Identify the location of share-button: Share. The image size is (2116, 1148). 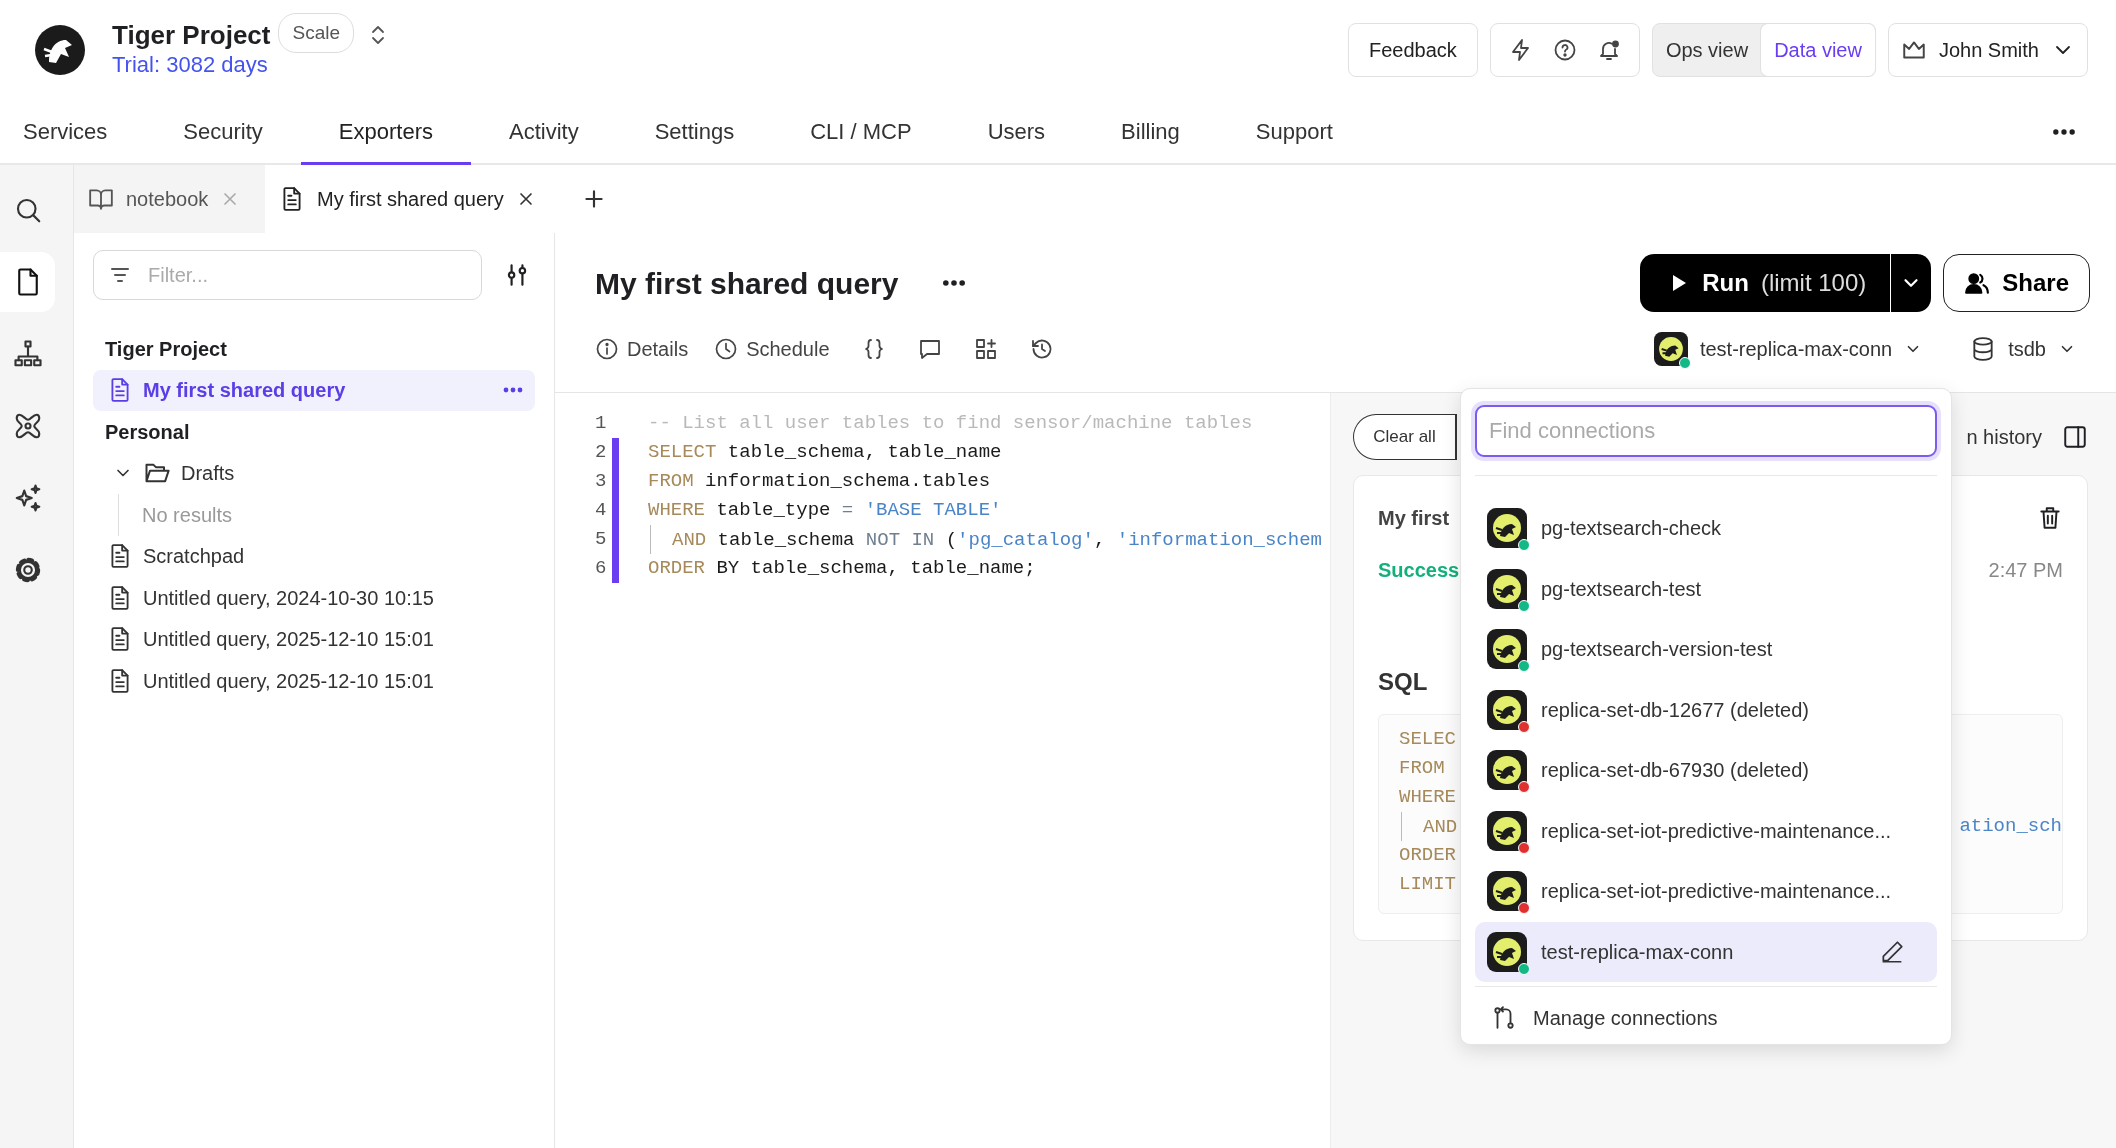
(2016, 283).